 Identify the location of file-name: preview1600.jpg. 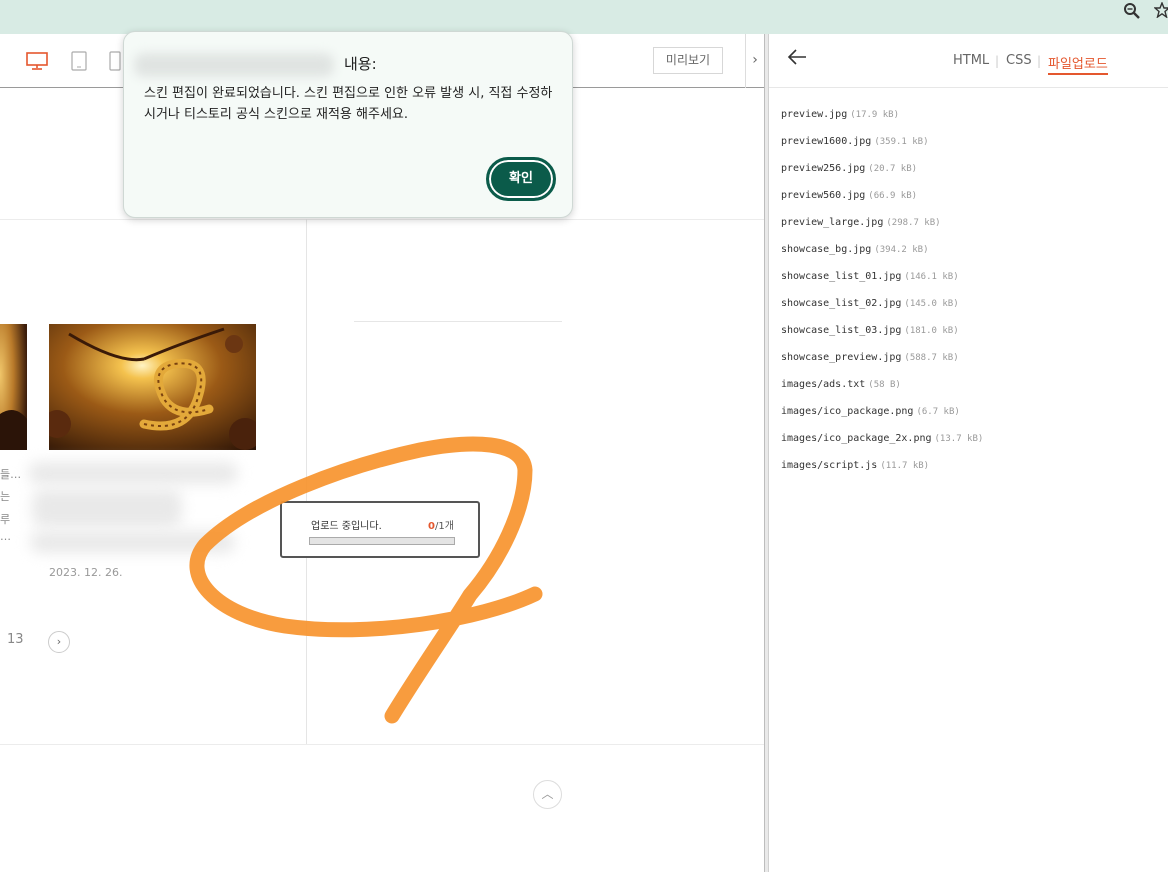
(826, 141).